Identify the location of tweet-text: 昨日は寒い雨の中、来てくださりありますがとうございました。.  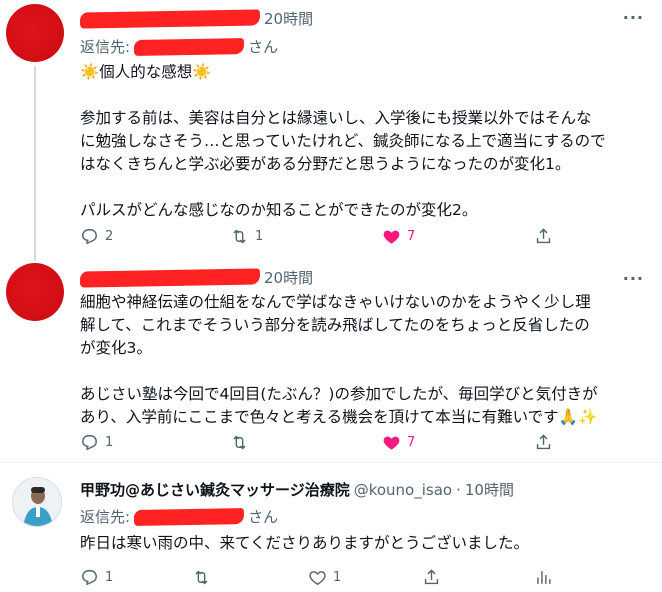
(365, 543).